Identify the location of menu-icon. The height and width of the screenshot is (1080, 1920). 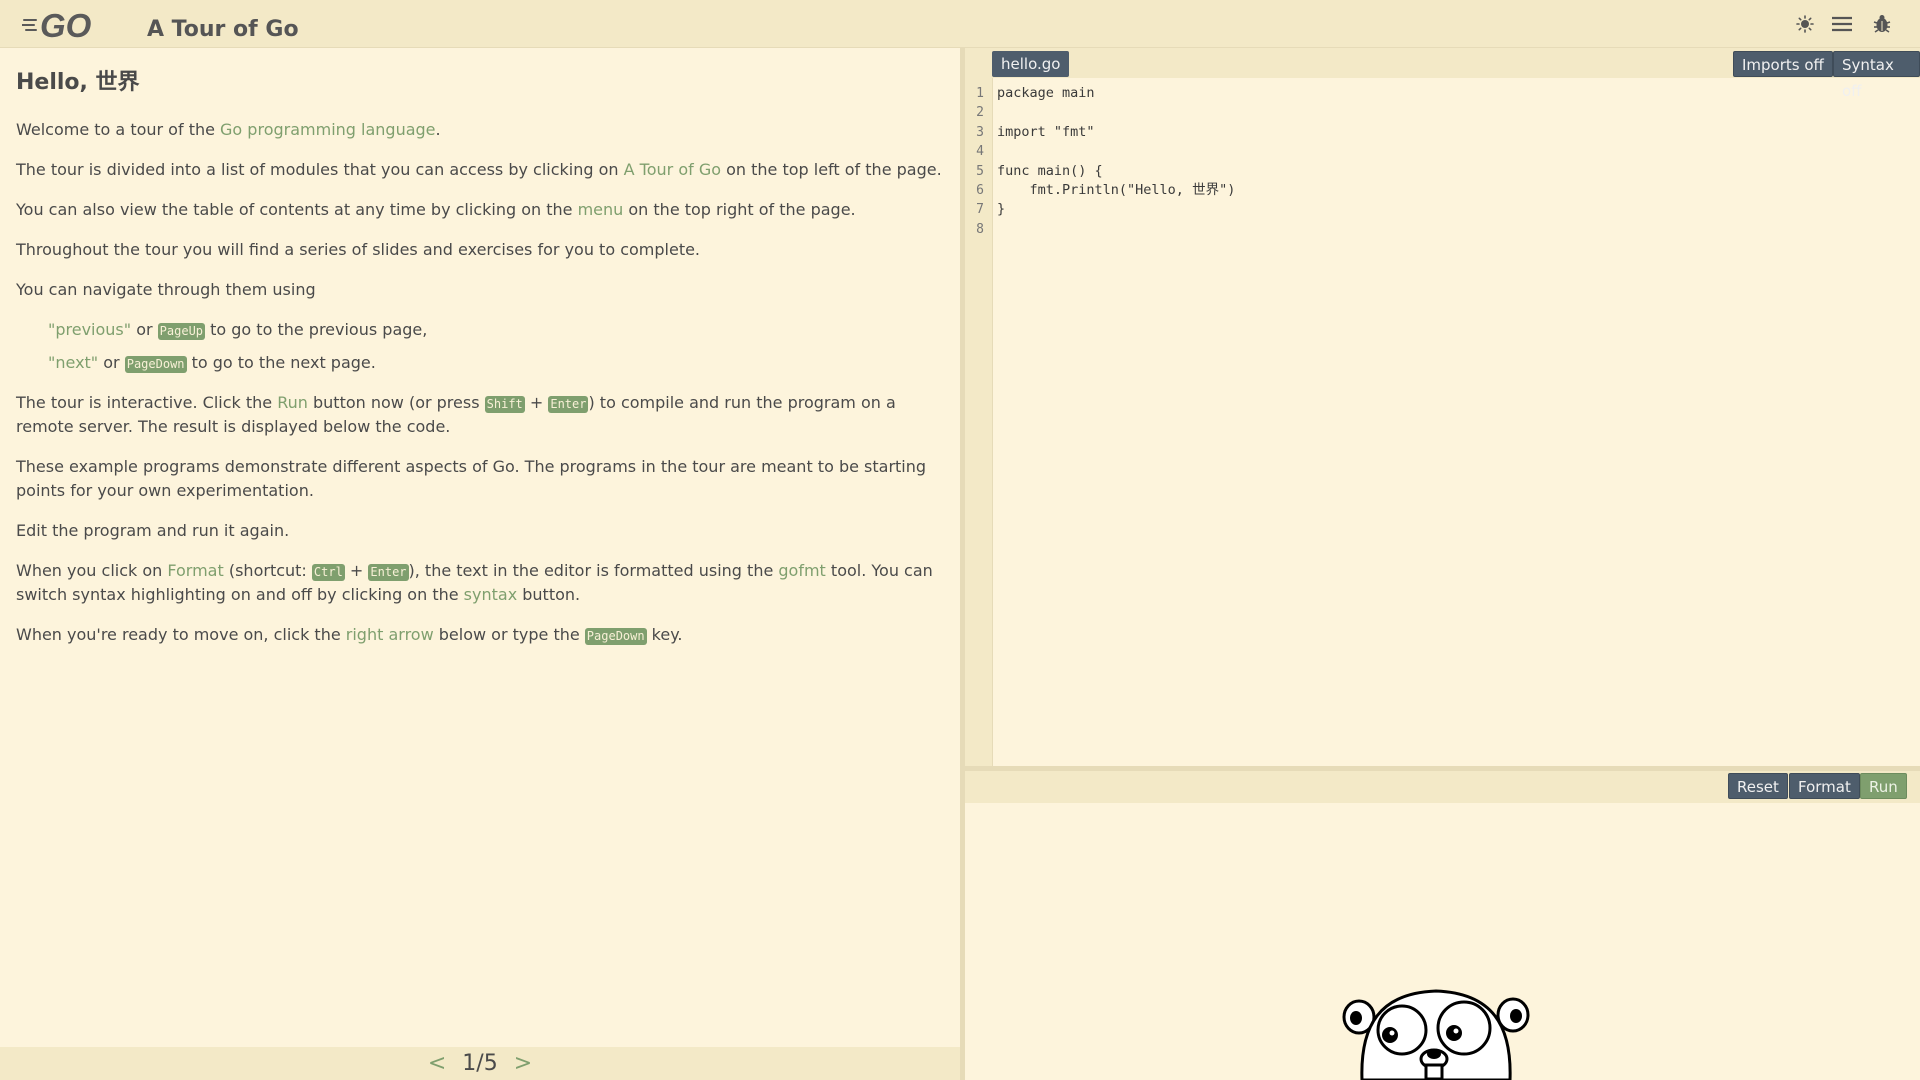
(1842, 24).